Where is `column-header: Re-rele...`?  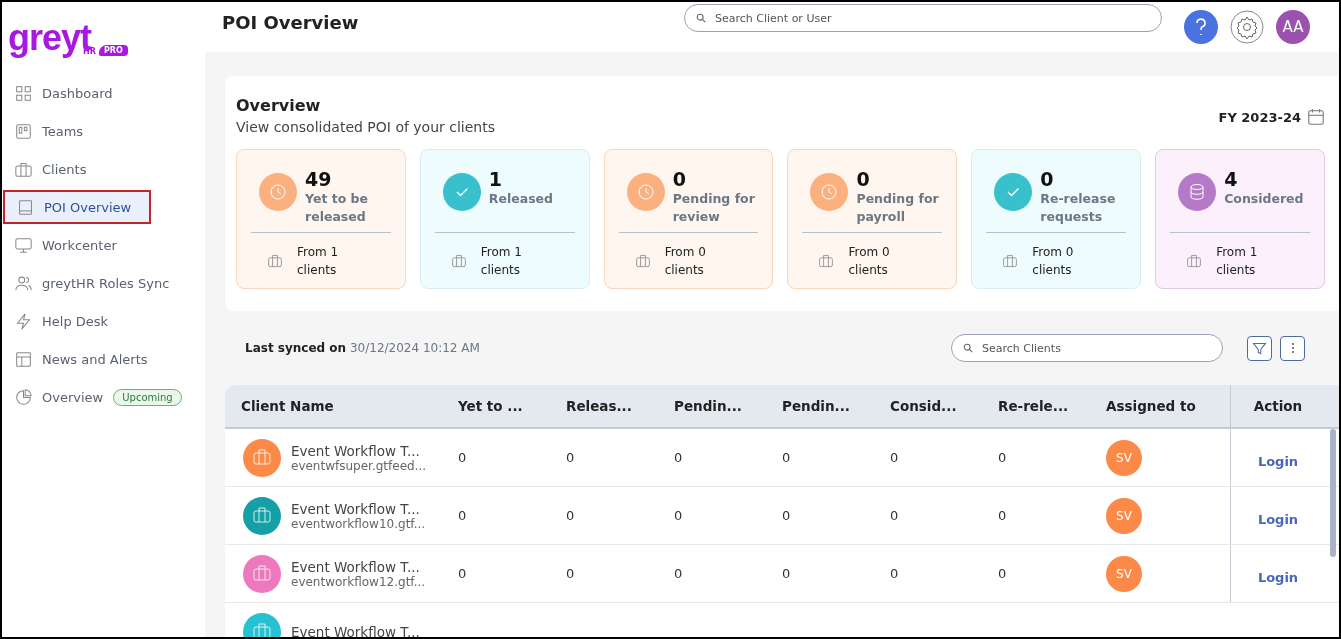
column-header: Re-rele... is located at coordinates (1033, 406).